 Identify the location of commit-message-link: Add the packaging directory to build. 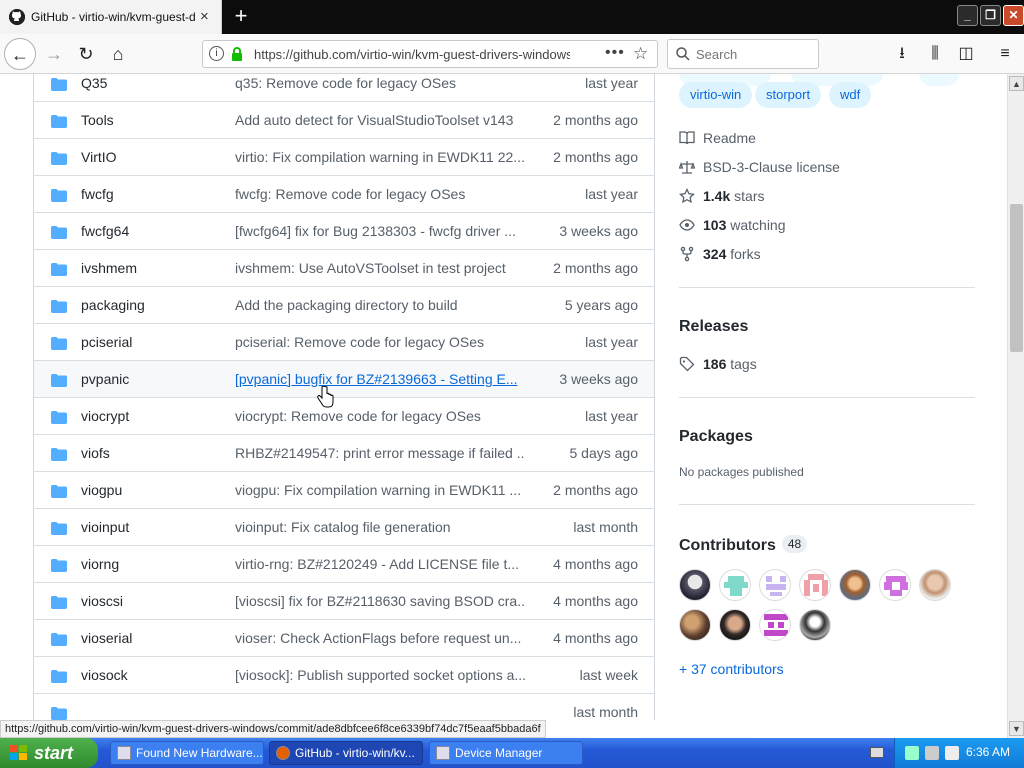
(380, 305).